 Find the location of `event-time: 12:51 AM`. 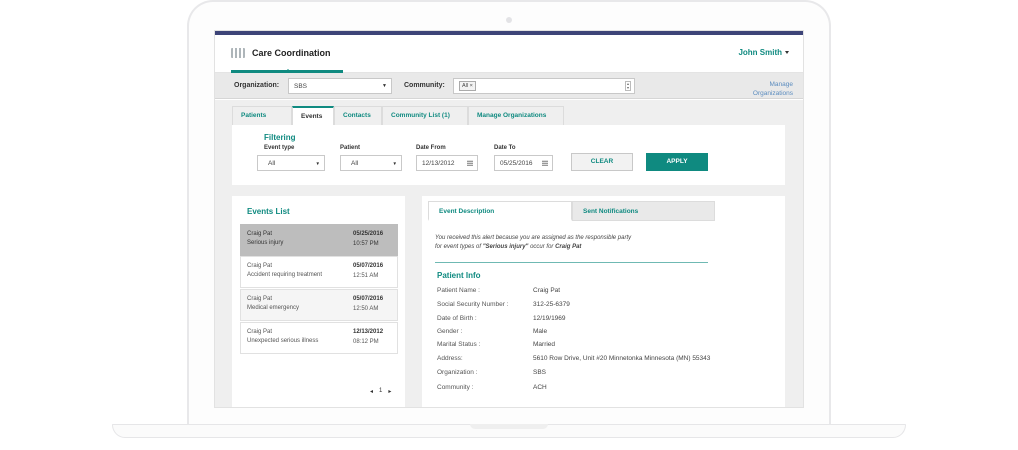

event-time: 12:51 AM is located at coordinates (366, 276).